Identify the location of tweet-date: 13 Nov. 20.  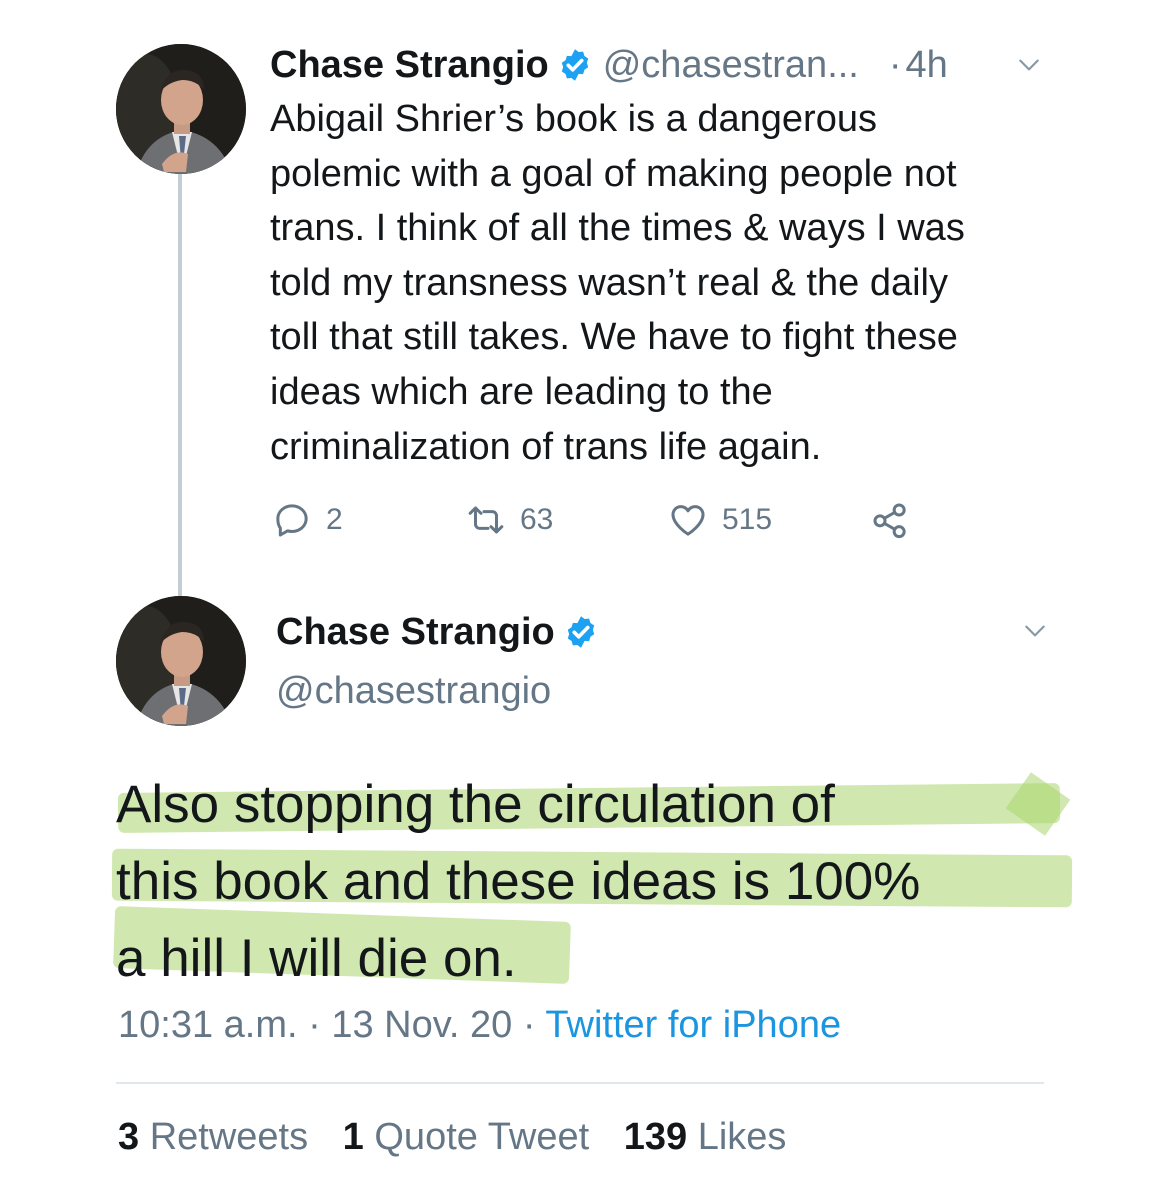
(421, 1025).